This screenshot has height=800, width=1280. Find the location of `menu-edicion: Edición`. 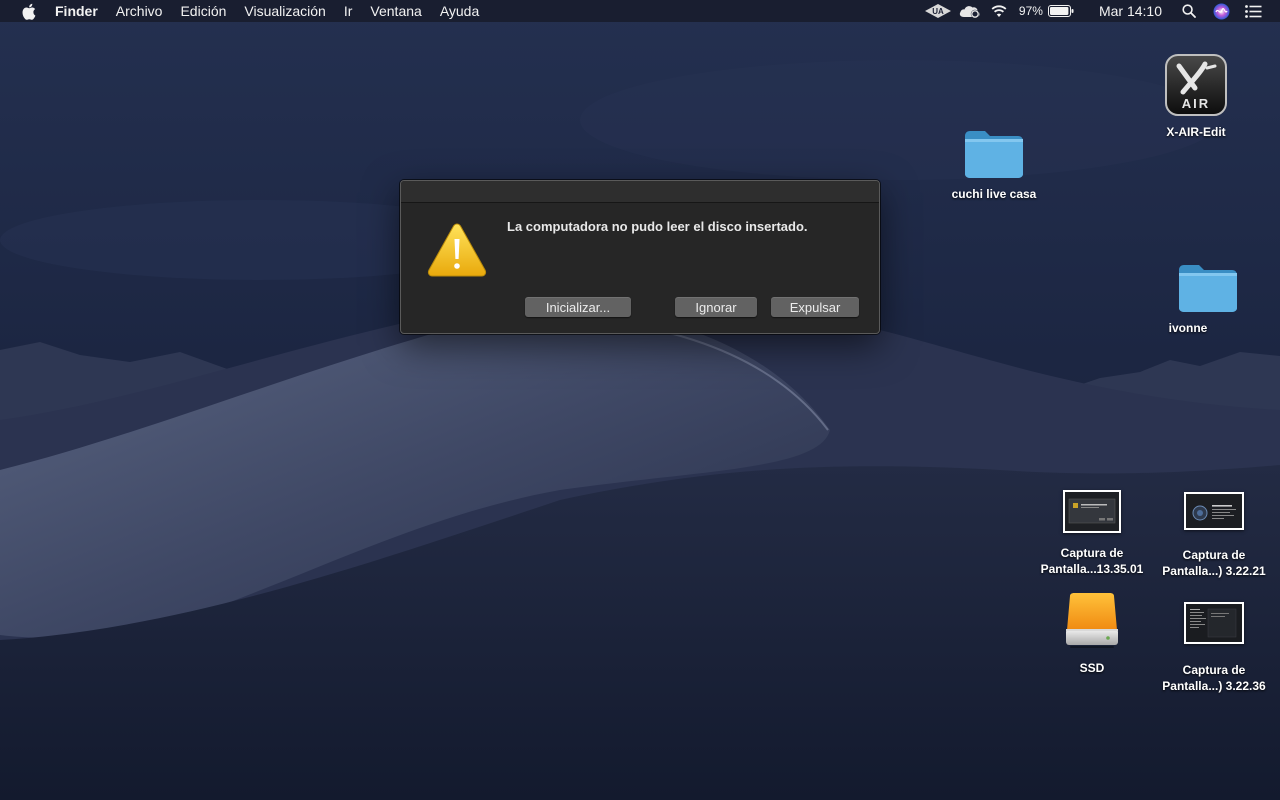

menu-edicion: Edición is located at coordinates (203, 11).